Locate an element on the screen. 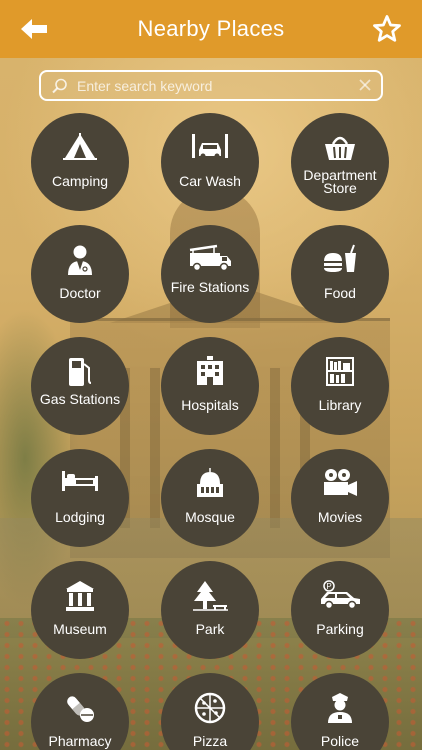 This screenshot has width=422, height=750. category-library: Library is located at coordinates (340, 386).